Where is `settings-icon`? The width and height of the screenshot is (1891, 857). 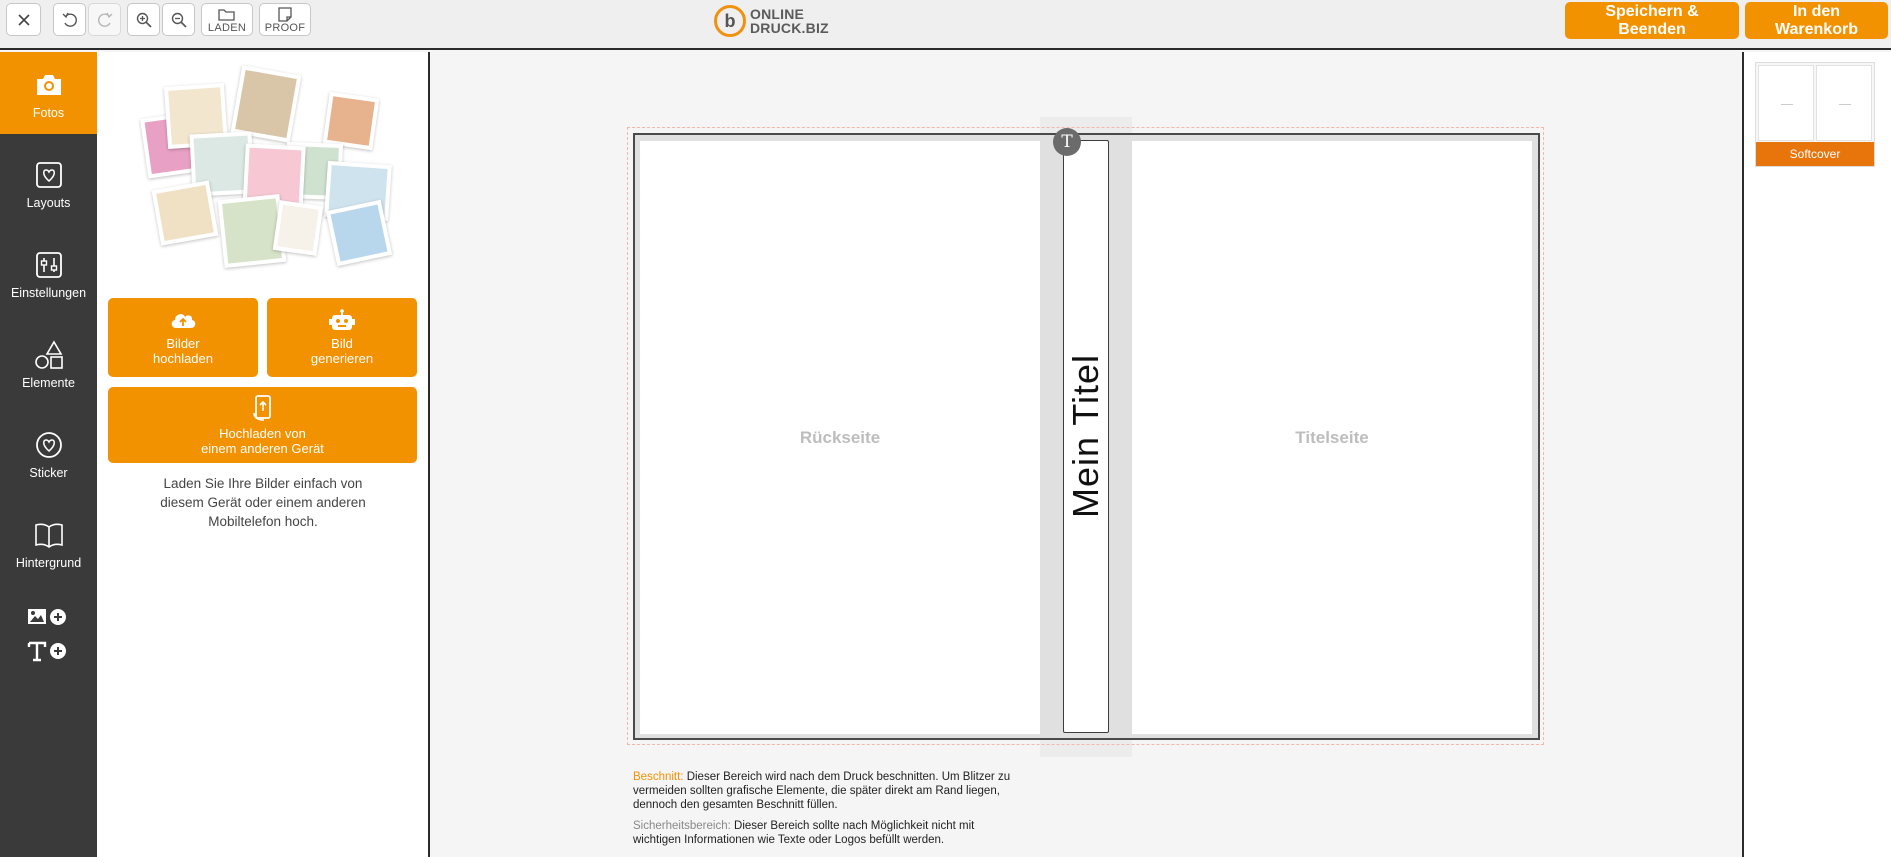 settings-icon is located at coordinates (48, 265).